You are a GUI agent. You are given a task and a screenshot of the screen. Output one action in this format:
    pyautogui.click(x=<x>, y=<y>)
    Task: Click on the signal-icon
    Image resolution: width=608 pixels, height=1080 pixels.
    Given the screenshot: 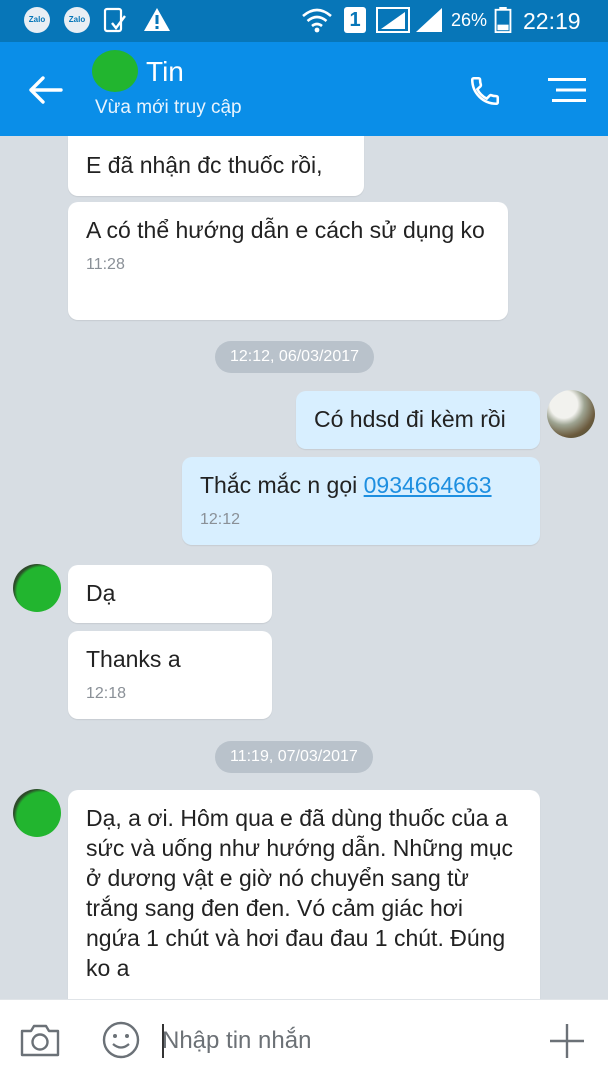 What is the action you would take?
    pyautogui.click(x=393, y=20)
    